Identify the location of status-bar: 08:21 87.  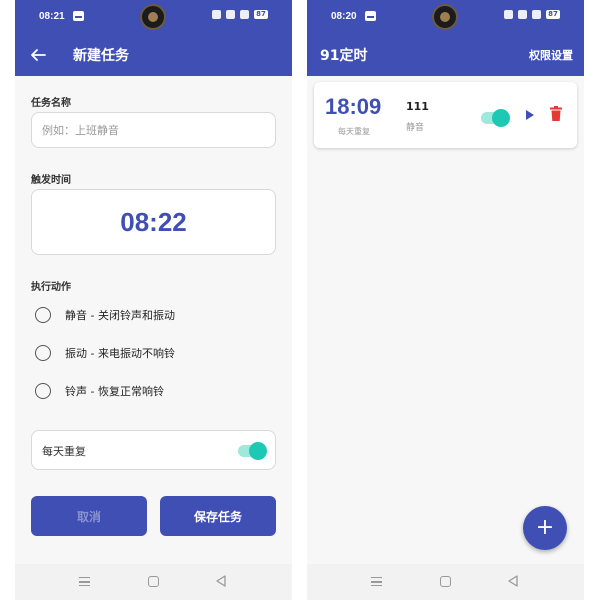
(153, 17).